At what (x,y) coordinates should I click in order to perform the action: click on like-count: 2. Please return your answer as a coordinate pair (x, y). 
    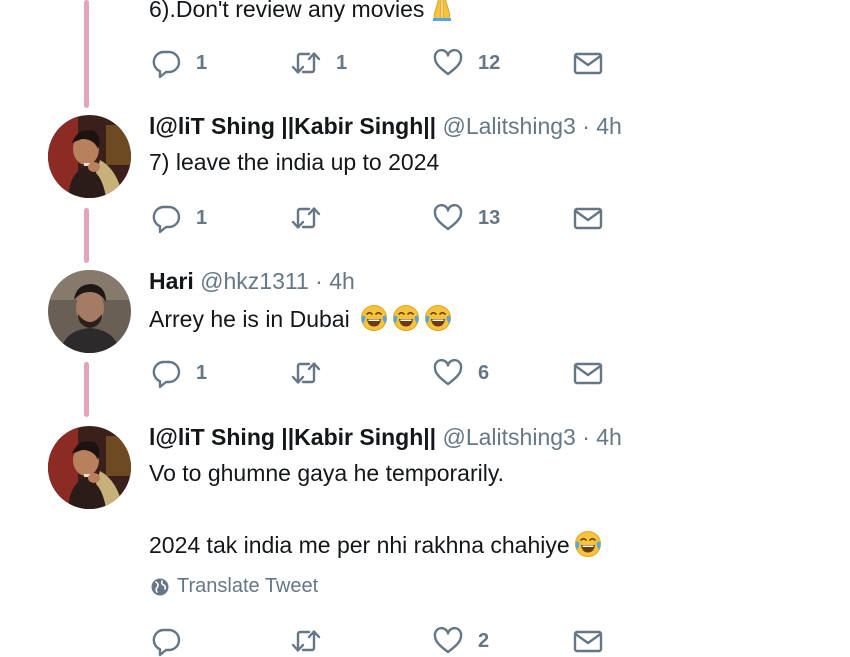
    Looking at the image, I should click on (484, 640).